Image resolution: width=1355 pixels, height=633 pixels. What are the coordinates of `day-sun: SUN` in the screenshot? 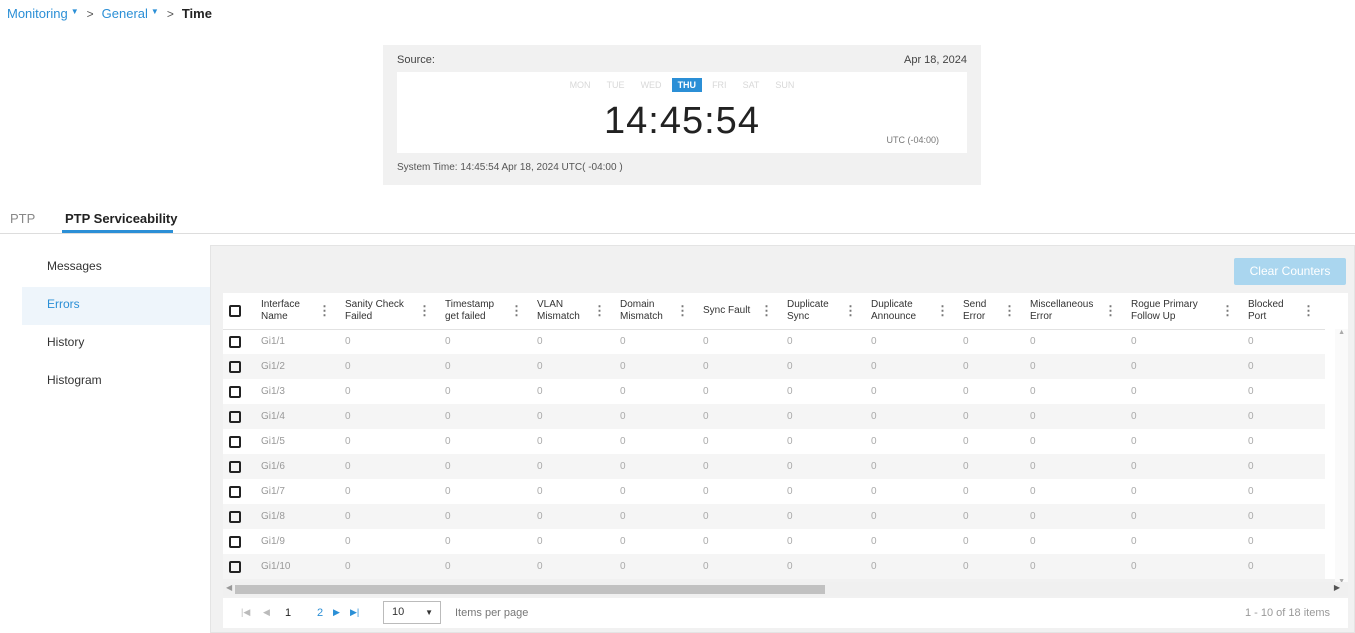 It's located at (785, 85).